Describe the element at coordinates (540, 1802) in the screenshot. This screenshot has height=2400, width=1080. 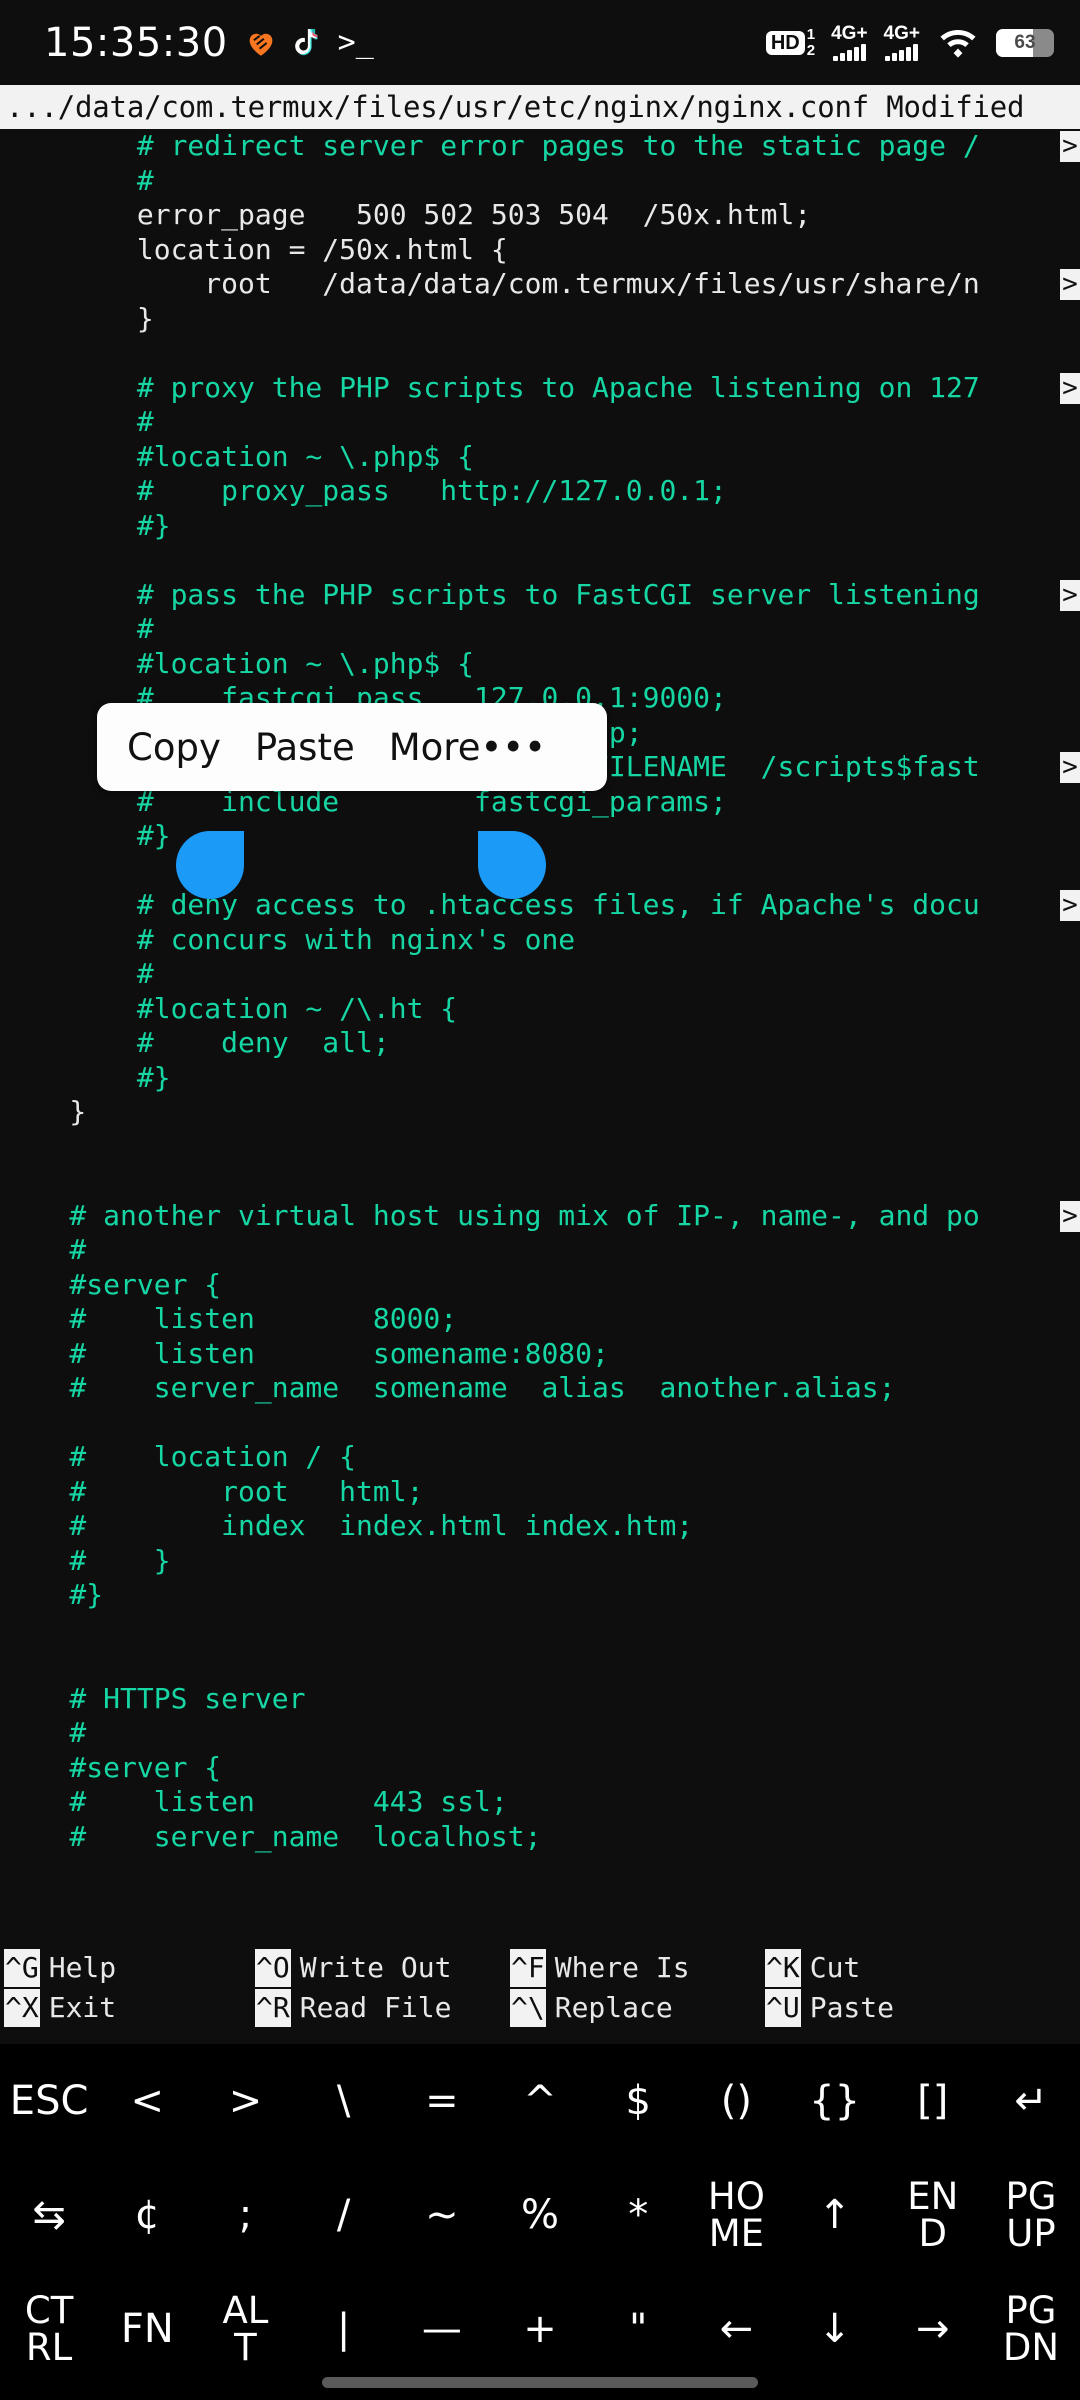
I see `editor-line: # listen 443 ssl;` at that location.